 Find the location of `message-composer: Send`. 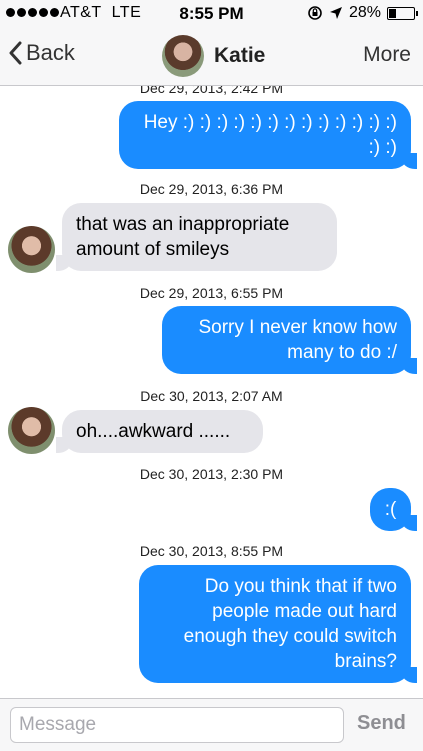

message-composer: Send is located at coordinates (211, 724).